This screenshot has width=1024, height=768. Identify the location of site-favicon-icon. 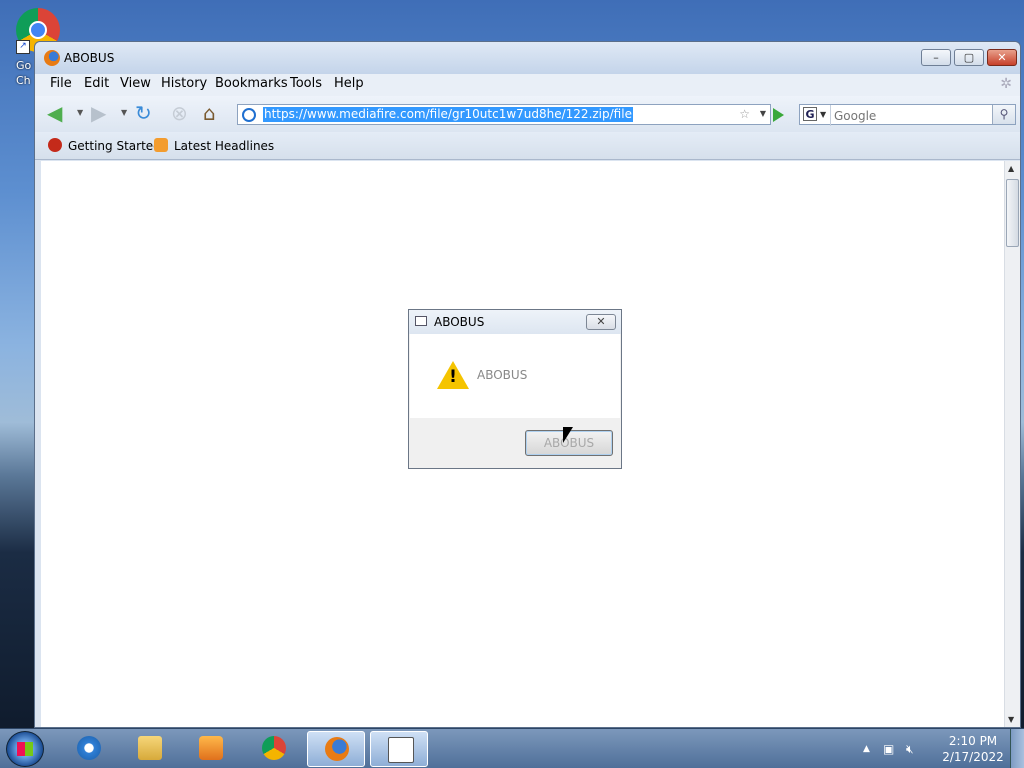
(249, 115).